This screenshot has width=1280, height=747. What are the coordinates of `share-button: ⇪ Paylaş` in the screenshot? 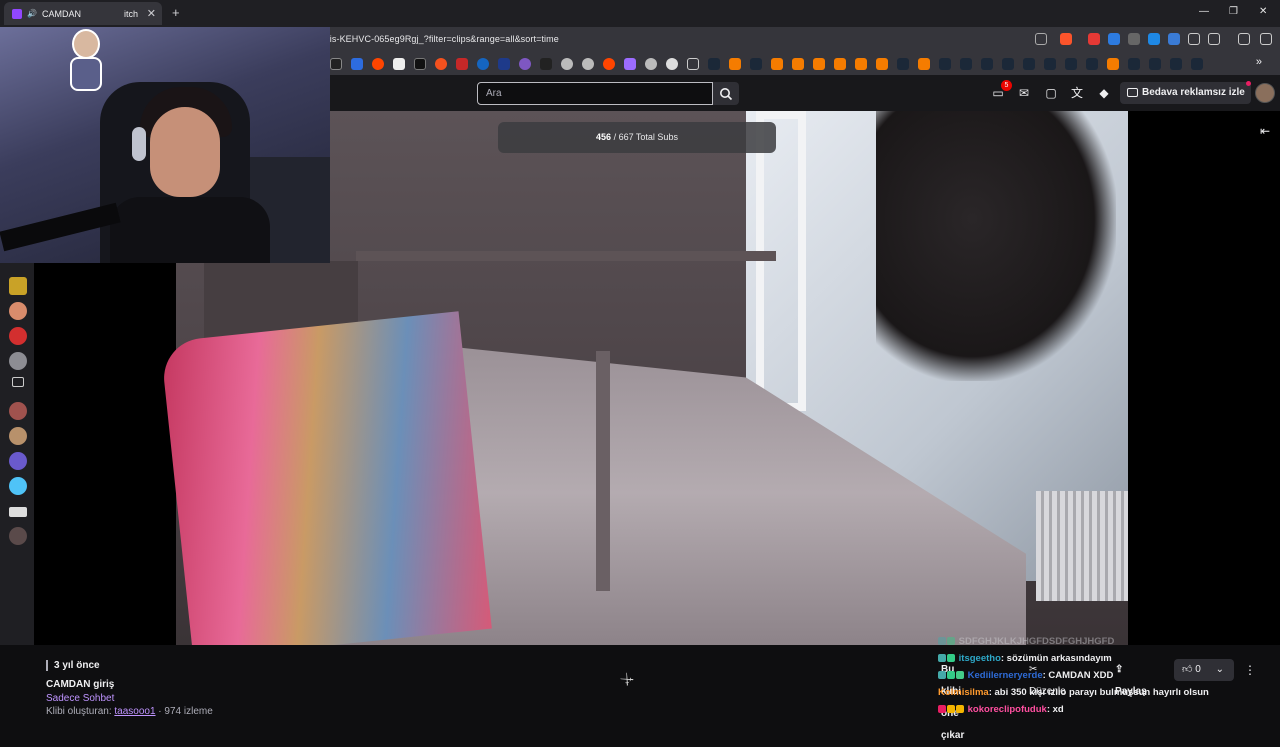 It's located at (1131, 678).